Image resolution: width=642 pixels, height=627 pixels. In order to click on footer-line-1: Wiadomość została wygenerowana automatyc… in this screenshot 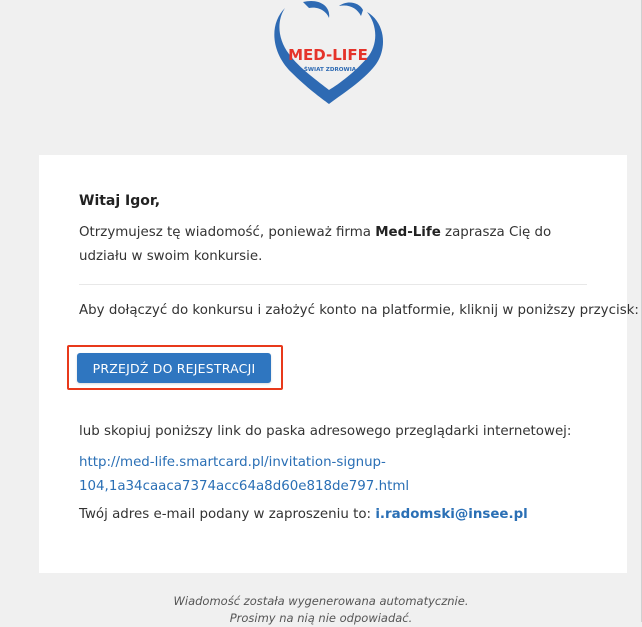, I will do `click(321, 601)`.